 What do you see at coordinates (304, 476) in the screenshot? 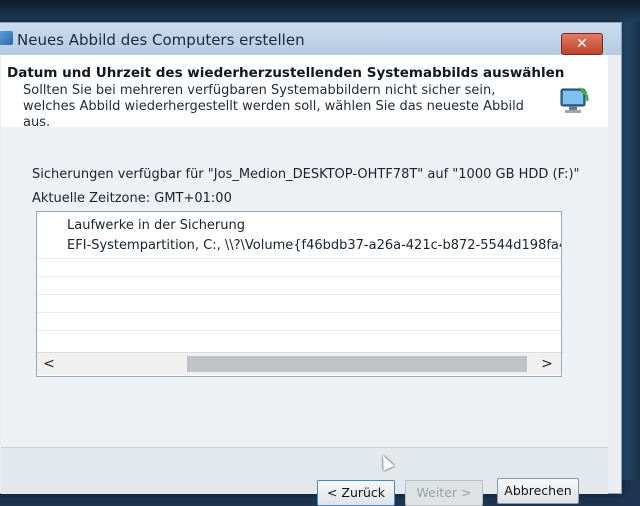
I see `wizard-footer: < Zurück Weiter > Abbrechen` at bounding box center [304, 476].